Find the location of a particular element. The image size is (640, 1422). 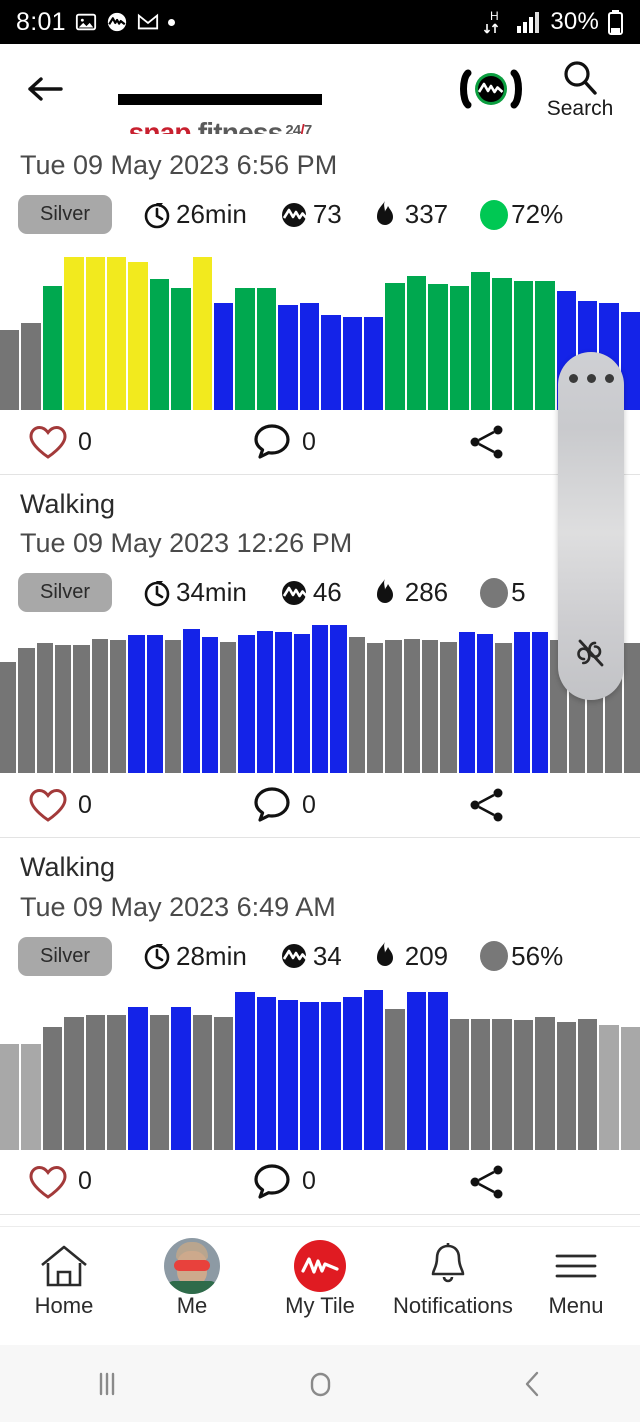

nav-item-menu: Menu is located at coordinates (576, 1273).